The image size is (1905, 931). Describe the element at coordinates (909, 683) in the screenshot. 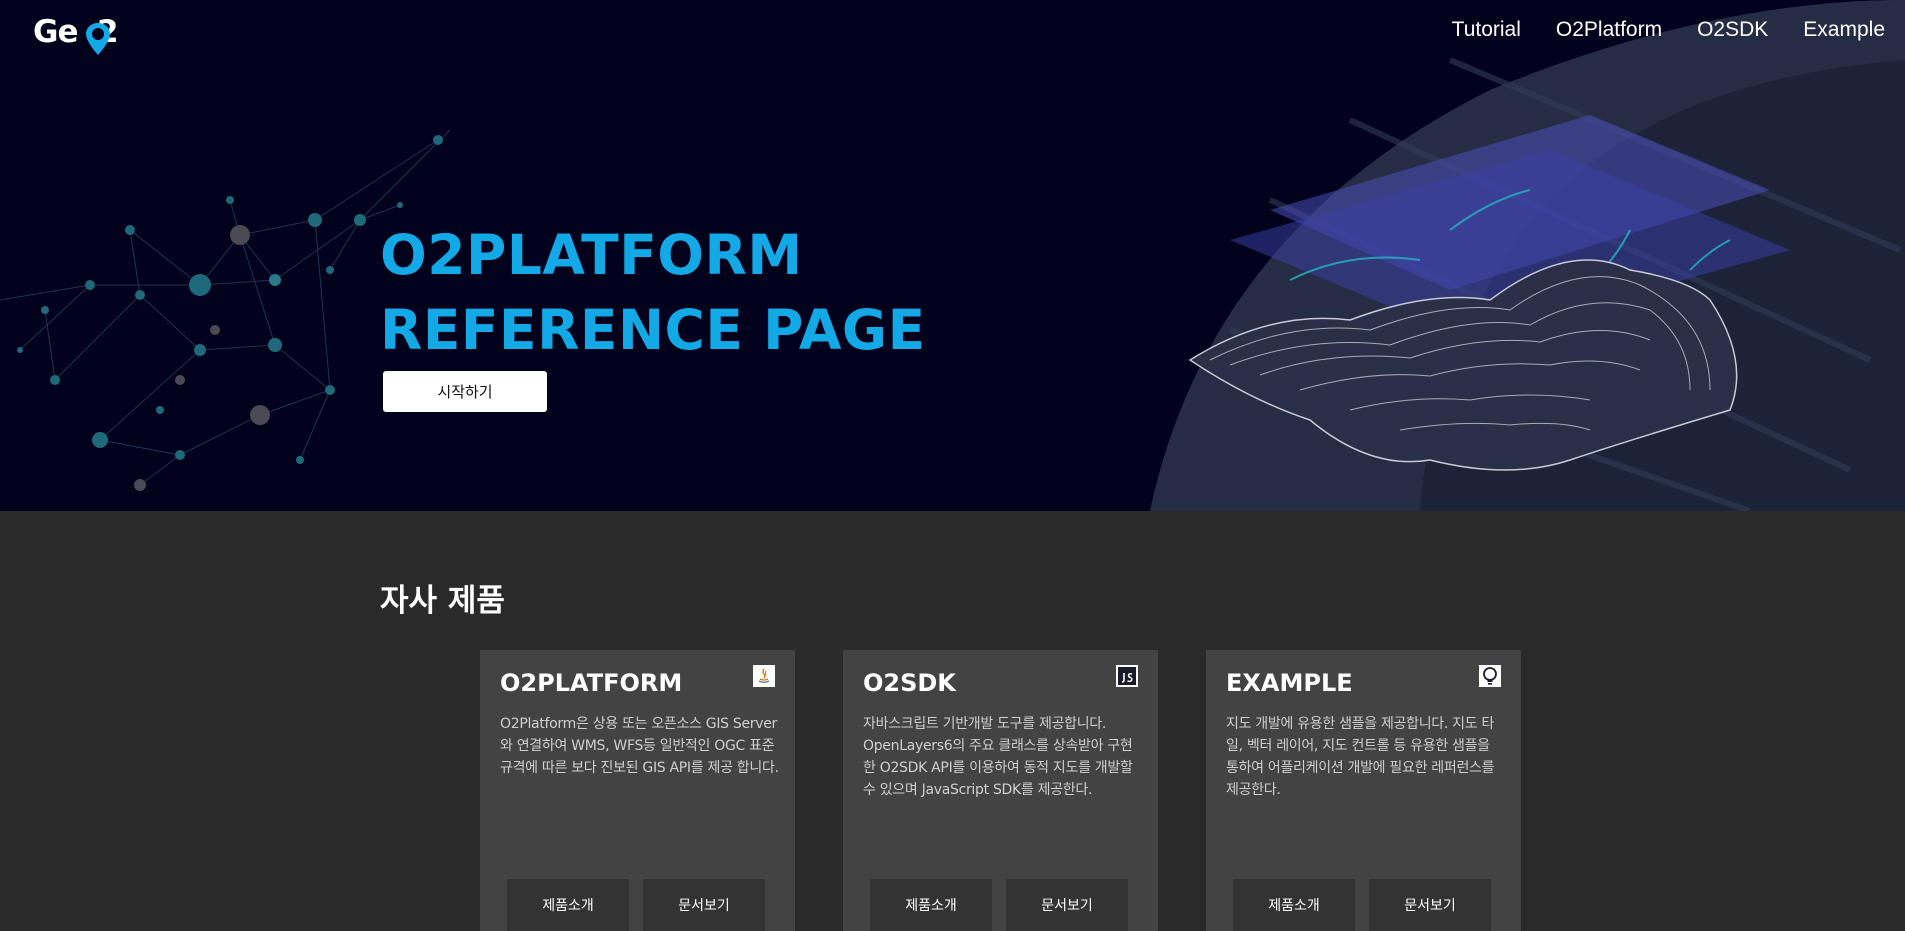

I see `card-title: O2SDK` at that location.